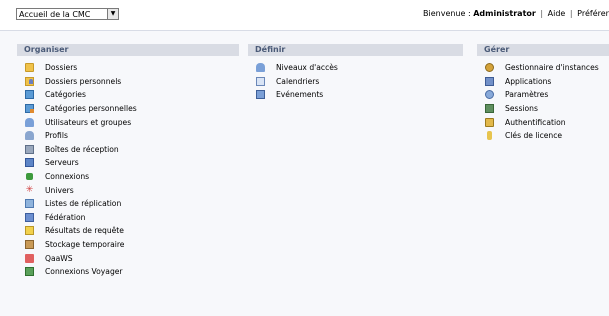 Image resolution: width=609 pixels, height=316 pixels. Describe the element at coordinates (132, 272) in the screenshot. I see `link-connexions-voyager: Connexions Voyager` at that location.